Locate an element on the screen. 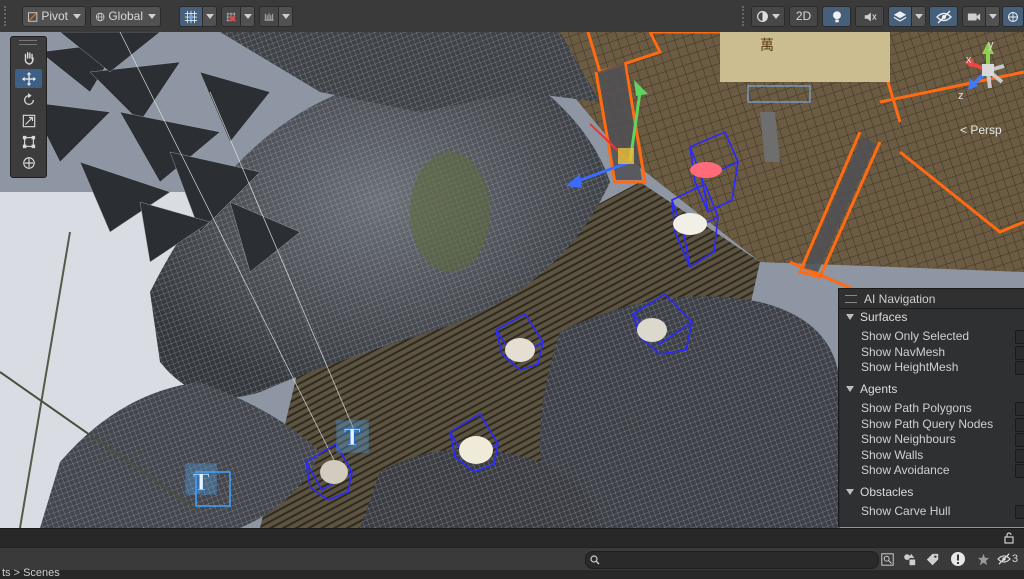 Image resolution: width=1024 pixels, height=579 pixels. section-label: Obstacles is located at coordinates (887, 492).